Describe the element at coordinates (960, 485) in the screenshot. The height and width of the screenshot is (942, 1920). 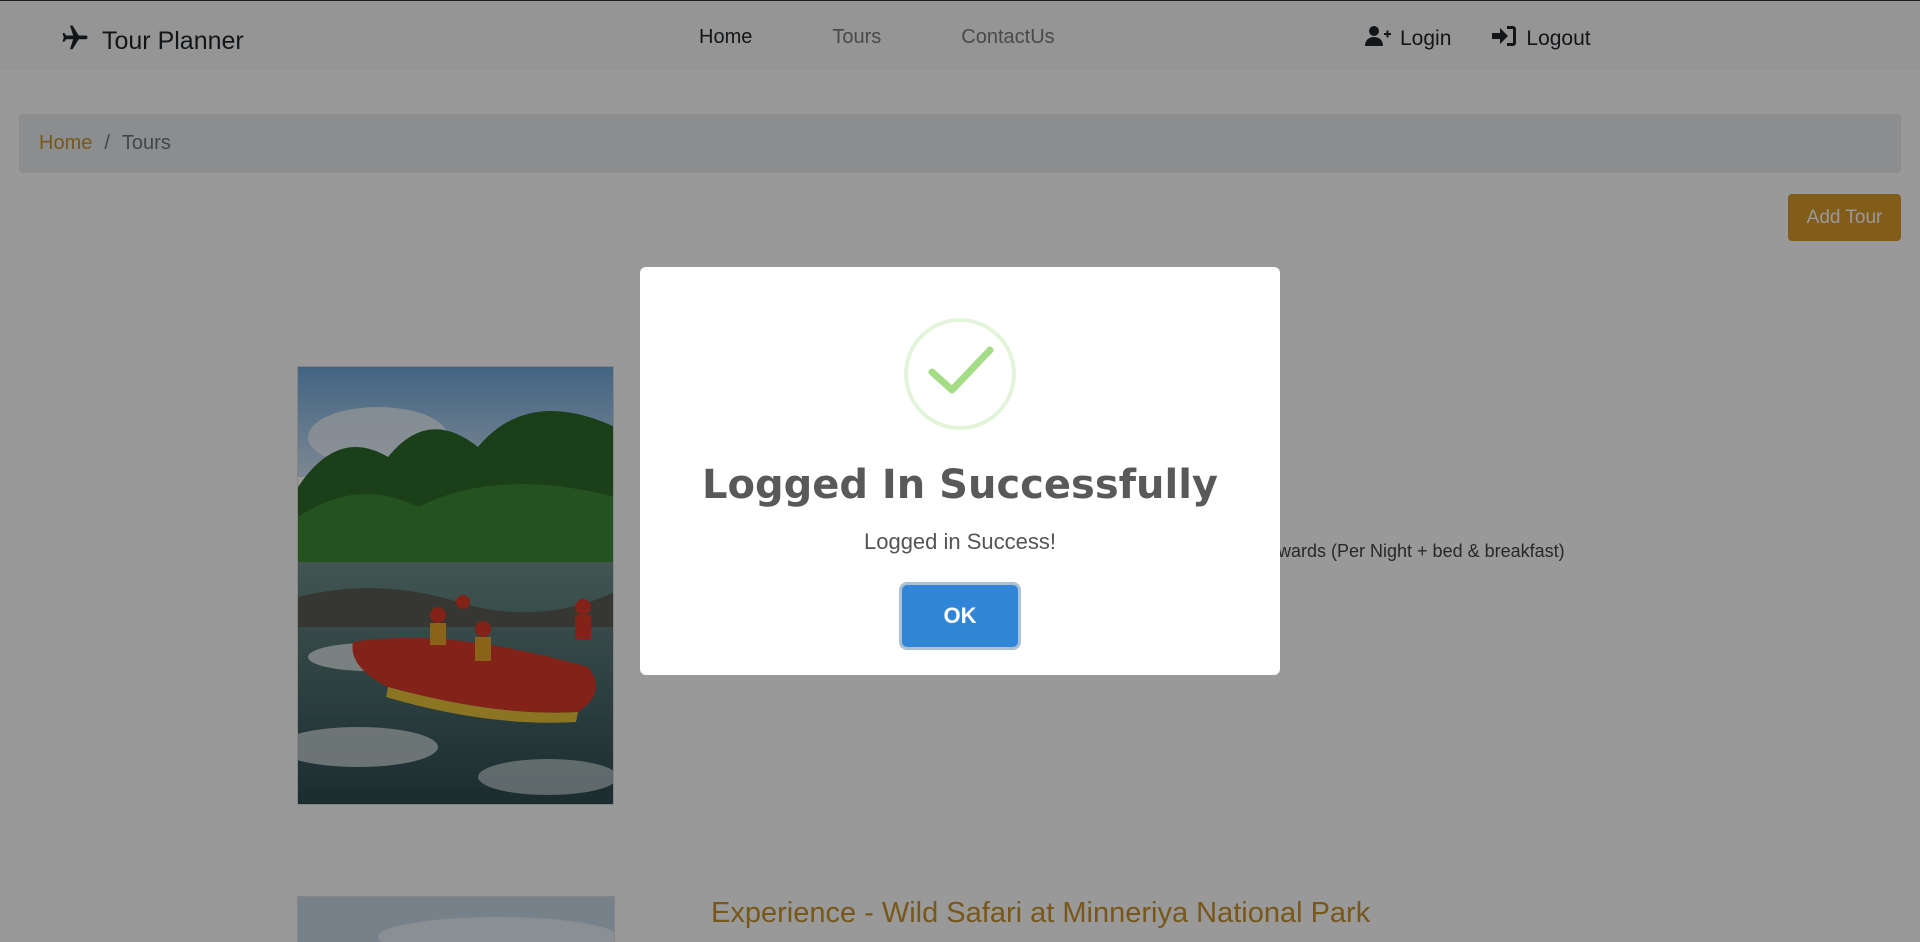
I see `dialog-title: Logged In Successfully` at that location.